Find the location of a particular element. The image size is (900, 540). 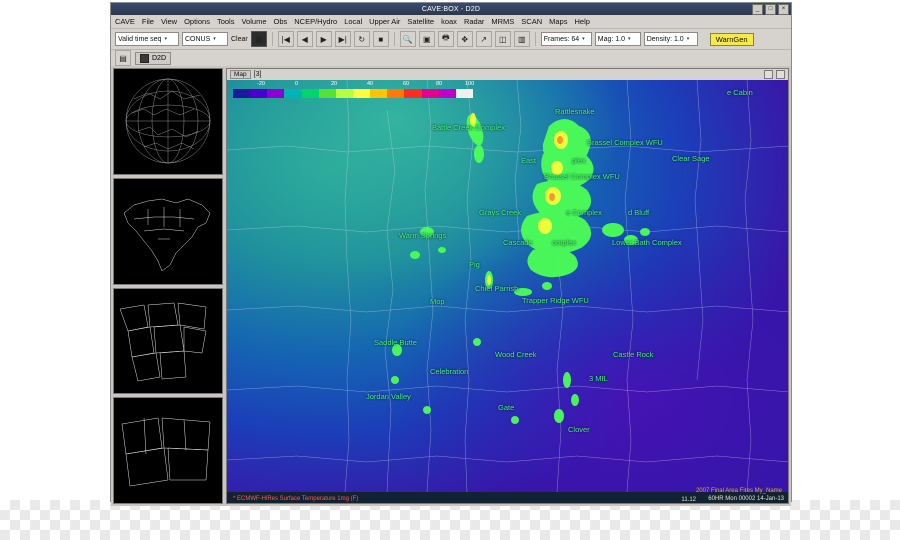

menu-item-options: Options is located at coordinates (197, 21).